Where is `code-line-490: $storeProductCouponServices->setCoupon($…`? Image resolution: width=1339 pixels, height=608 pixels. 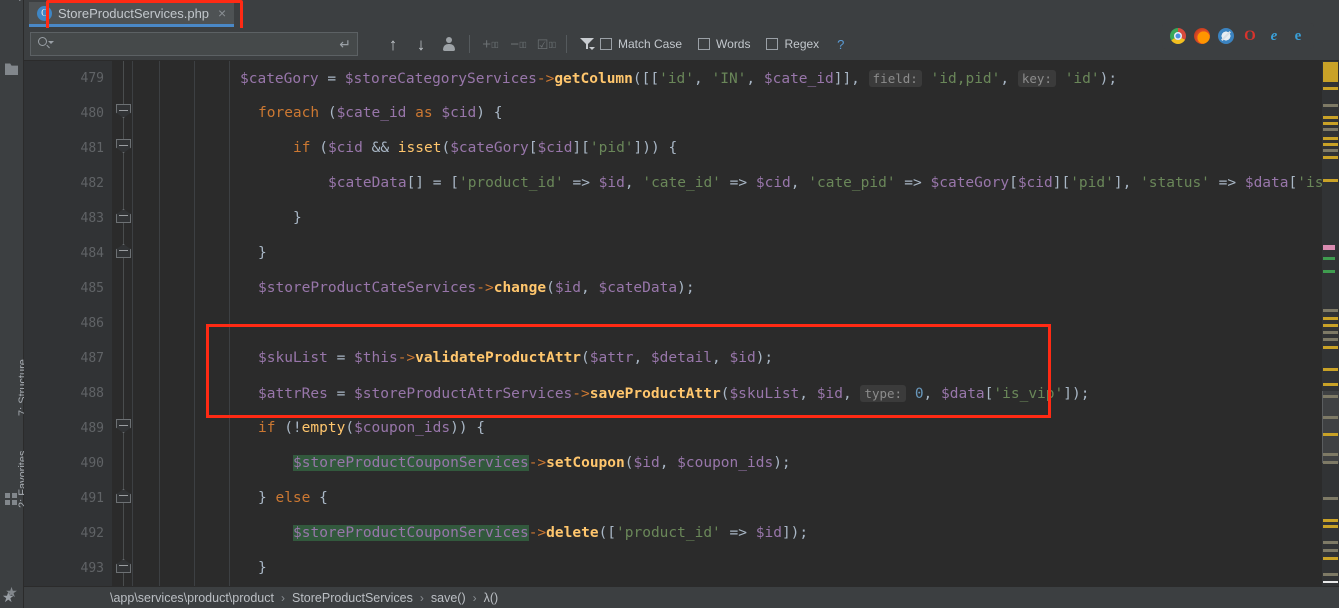
code-line-490: $storeProductCouponServices->setCoupon($… is located at coordinates (542, 463).